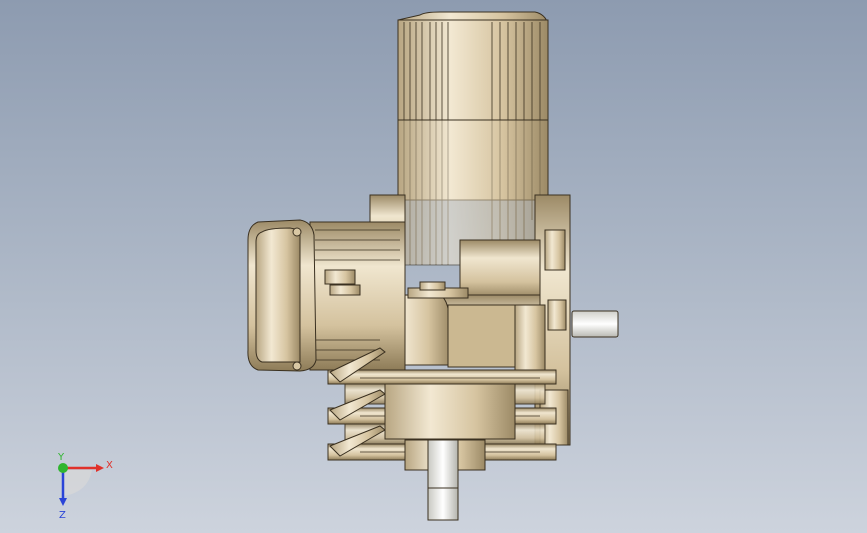 This screenshot has width=867, height=533. I want to click on x-axis-head, so click(100, 468).